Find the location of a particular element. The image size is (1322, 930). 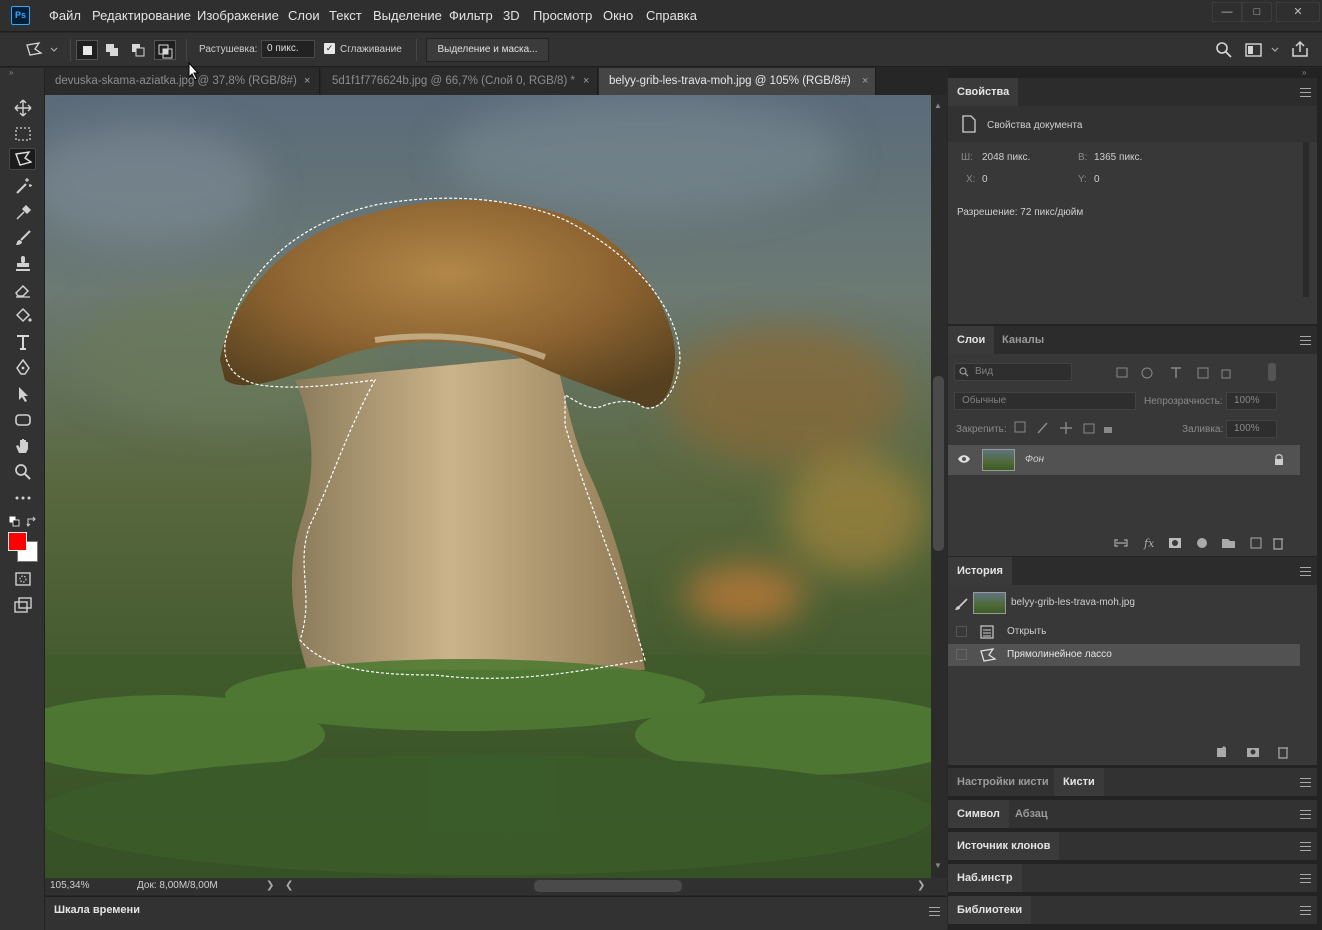

tab-channels: Каналы is located at coordinates (1023, 340).